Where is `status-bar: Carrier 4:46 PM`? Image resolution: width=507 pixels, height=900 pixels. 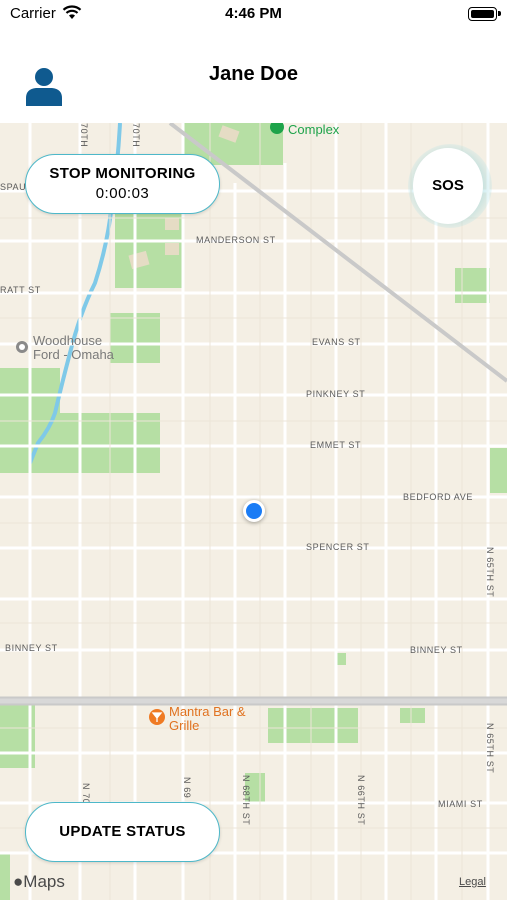
status-bar: Carrier 4:46 PM is located at coordinates (253, 15).